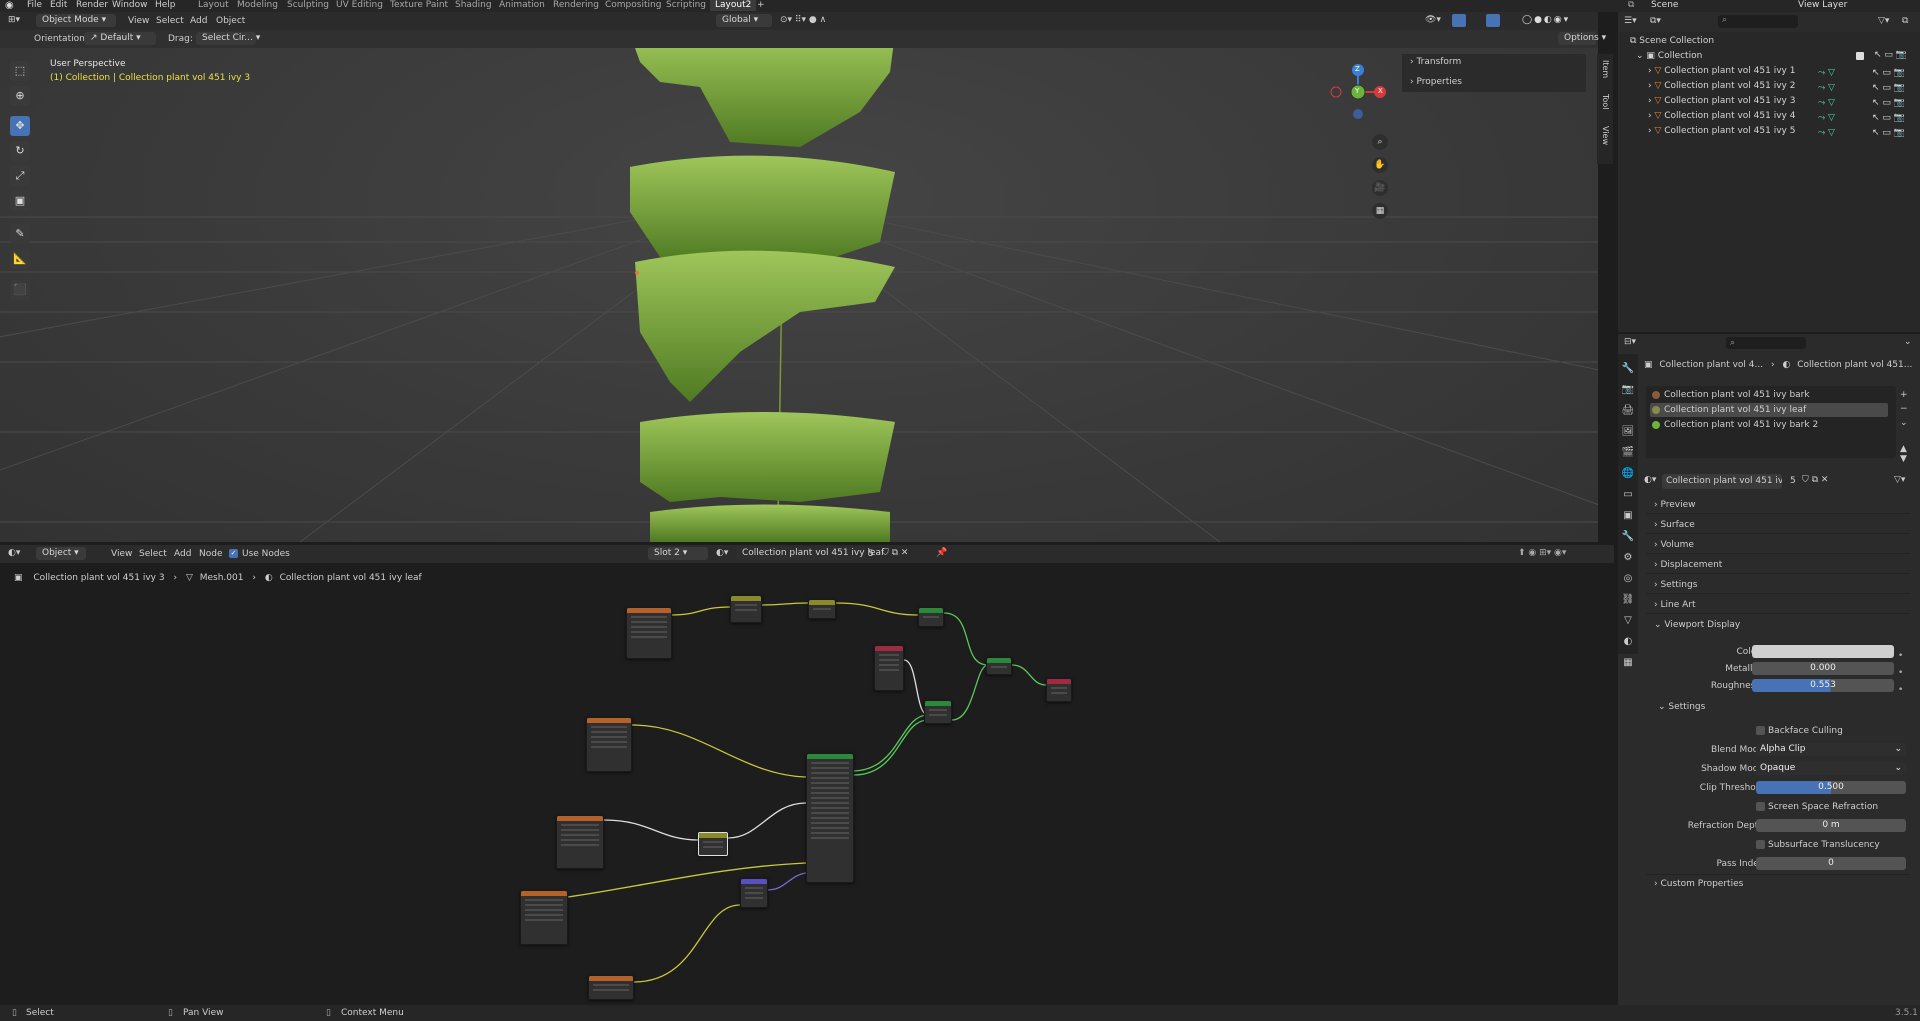 The image size is (1920, 1021). I want to click on new-collection-icon: ⧉, so click(1905, 21).